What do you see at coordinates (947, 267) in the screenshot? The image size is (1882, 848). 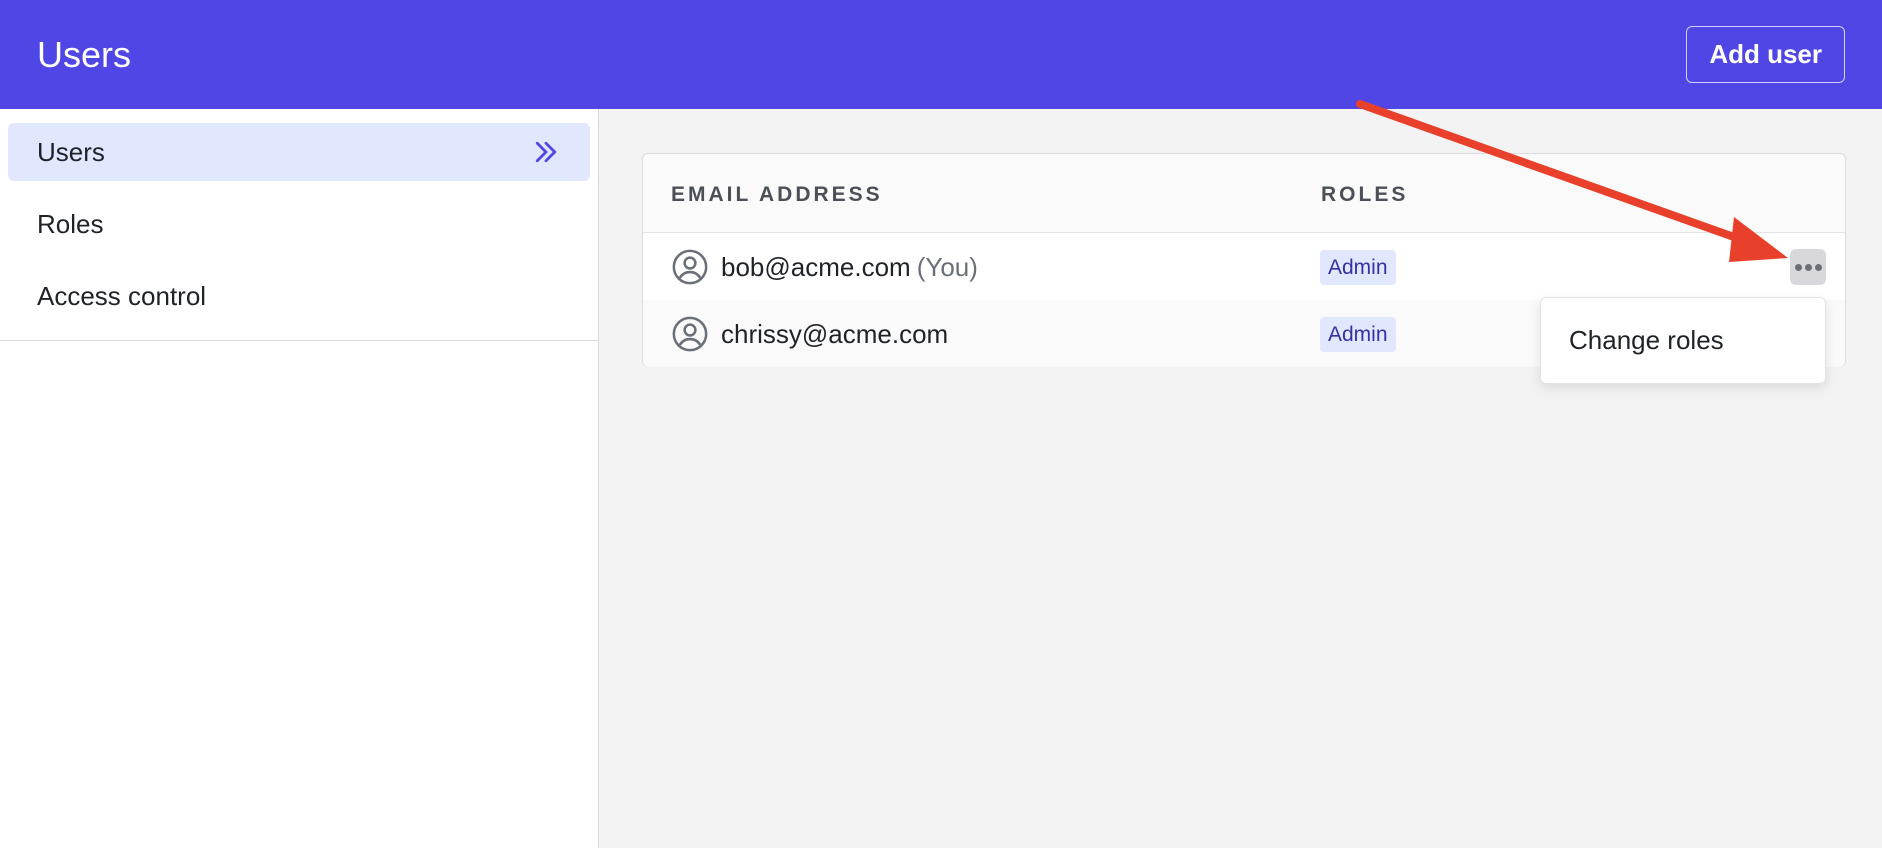 I see `you-label: (You)` at bounding box center [947, 267].